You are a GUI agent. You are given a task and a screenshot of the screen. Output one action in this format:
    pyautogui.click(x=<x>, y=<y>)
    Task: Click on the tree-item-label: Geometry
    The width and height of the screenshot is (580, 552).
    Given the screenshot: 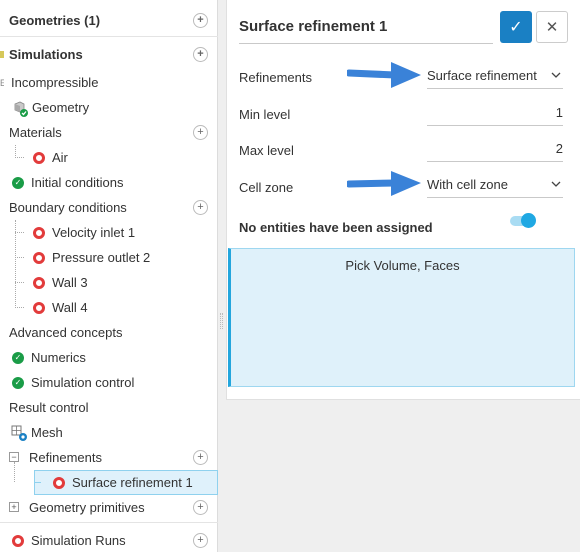 What is the action you would take?
    pyautogui.click(x=61, y=107)
    